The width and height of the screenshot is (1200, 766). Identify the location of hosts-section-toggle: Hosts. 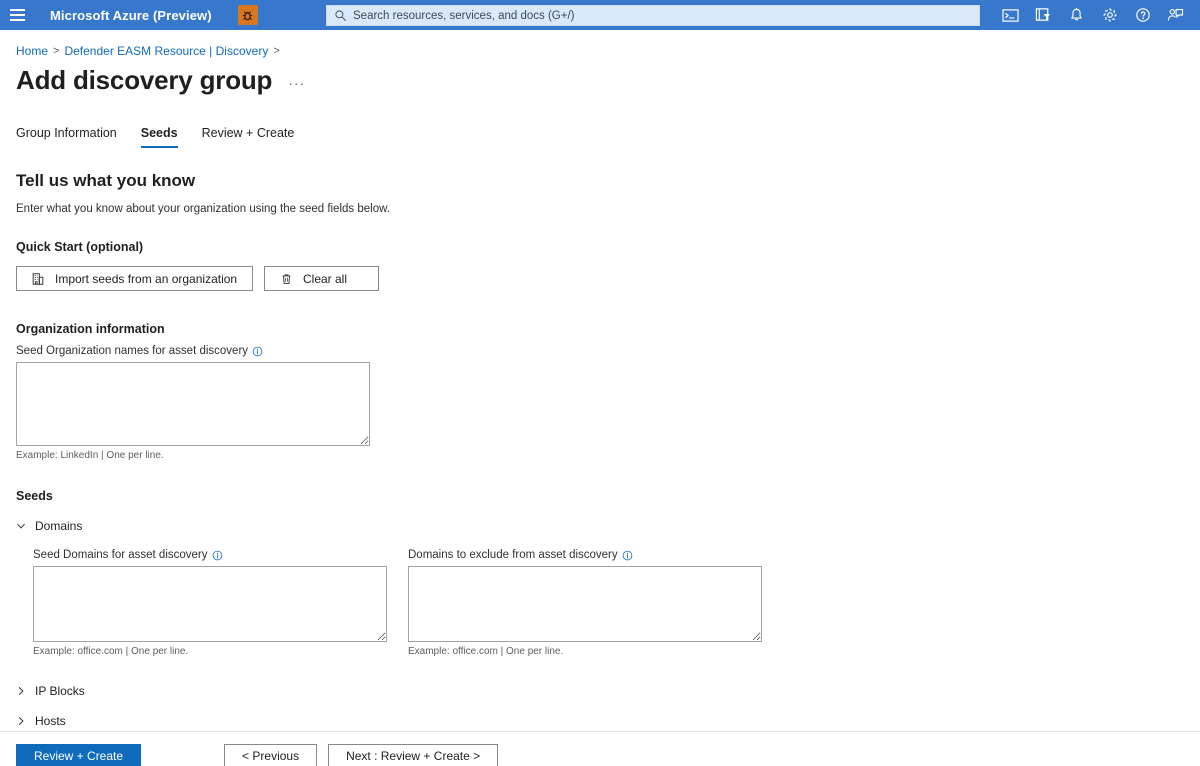
(608, 721).